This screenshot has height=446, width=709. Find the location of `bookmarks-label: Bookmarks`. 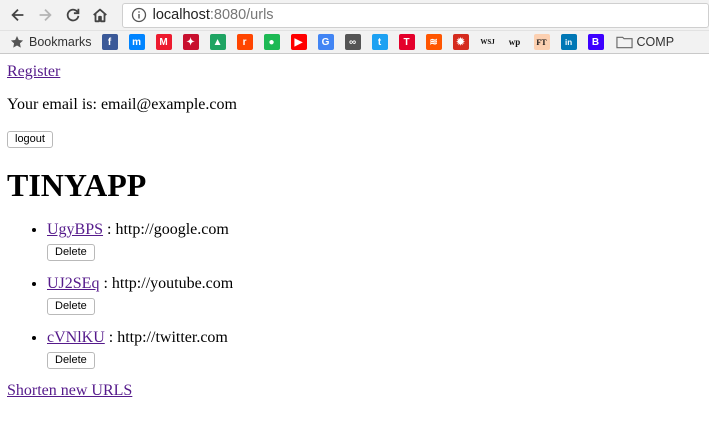

bookmarks-label: Bookmarks is located at coordinates (60, 42).